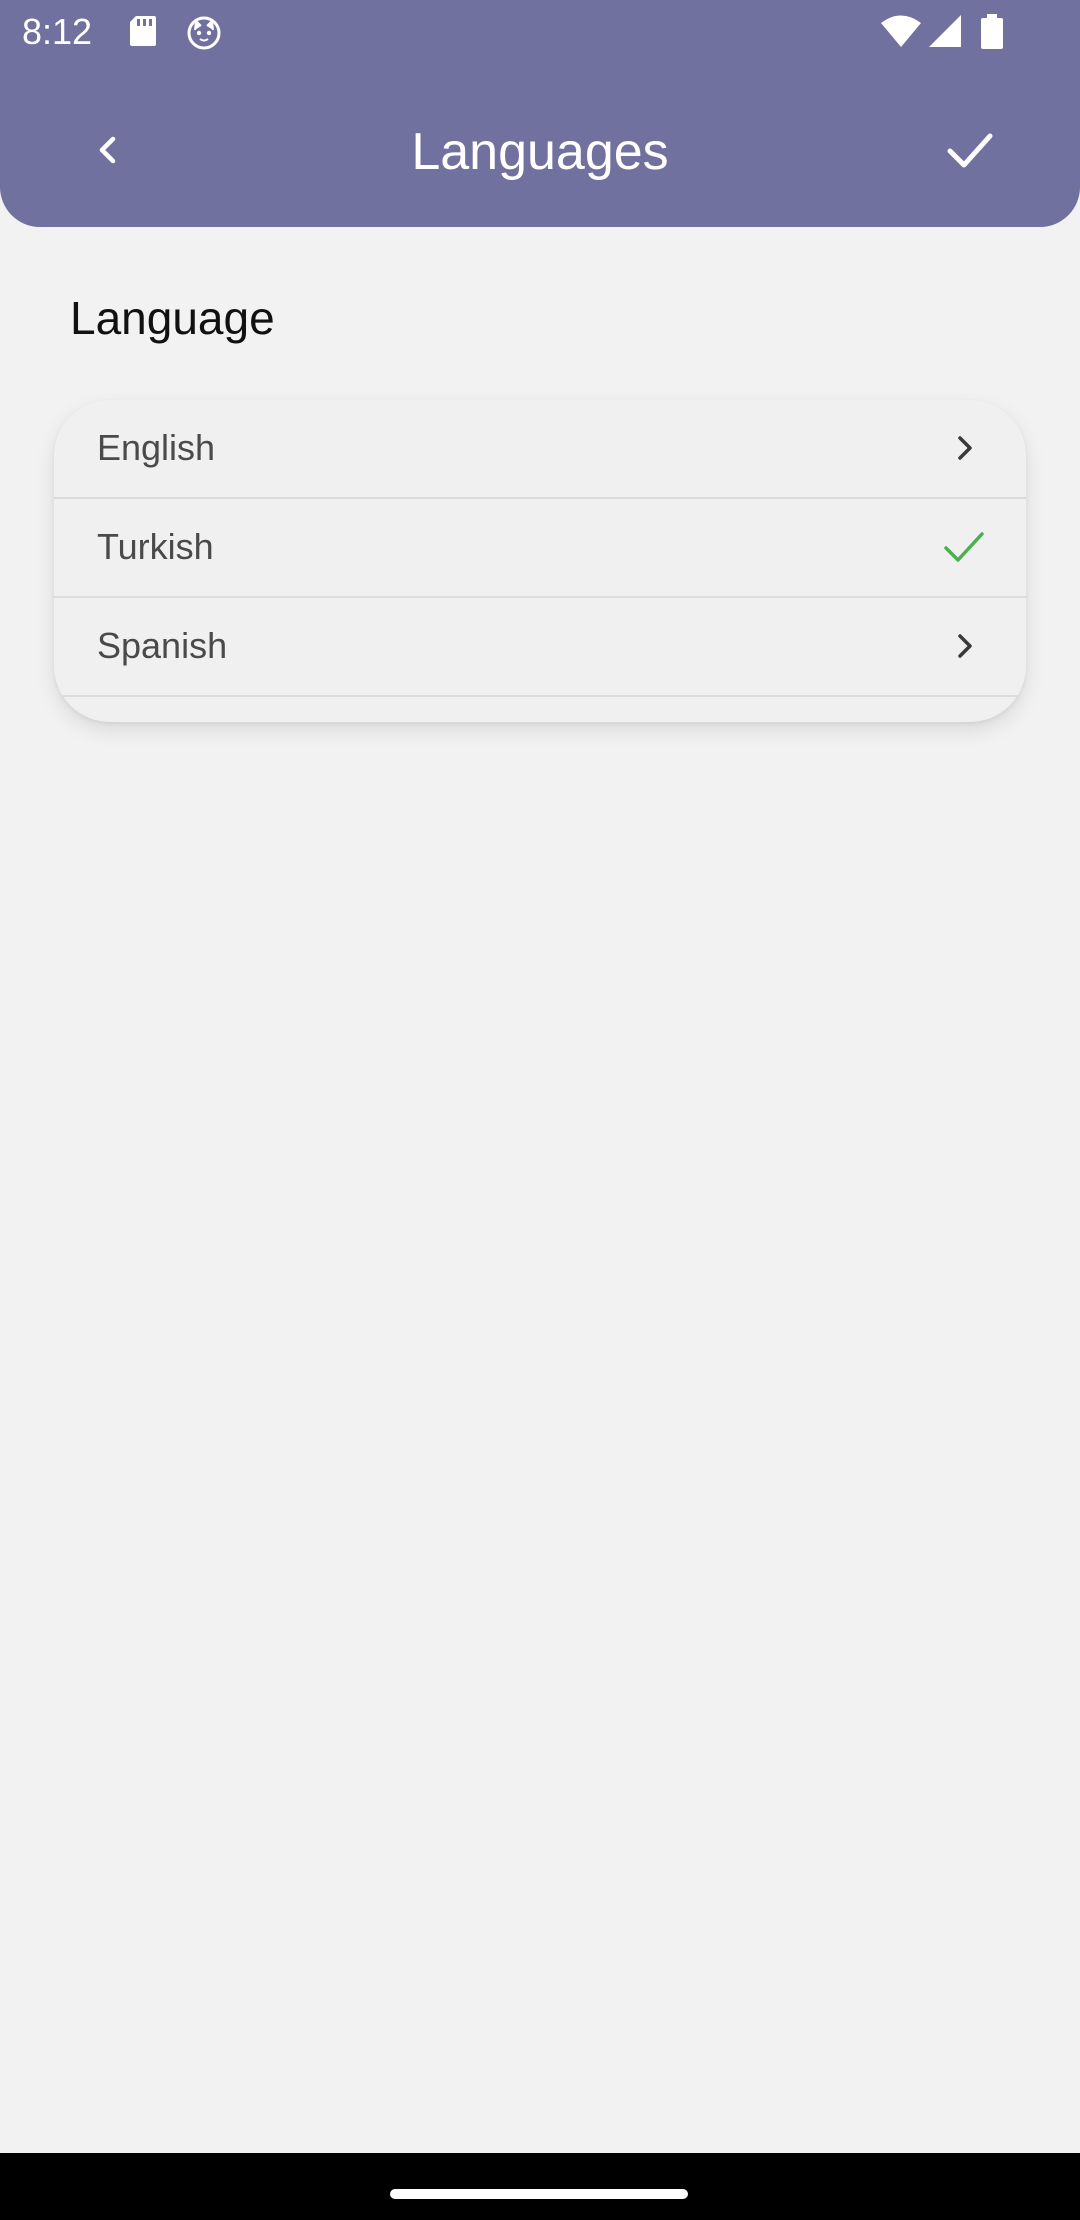 This screenshot has width=1080, height=2220. Describe the element at coordinates (992, 34) in the screenshot. I see `battery-icon` at that location.